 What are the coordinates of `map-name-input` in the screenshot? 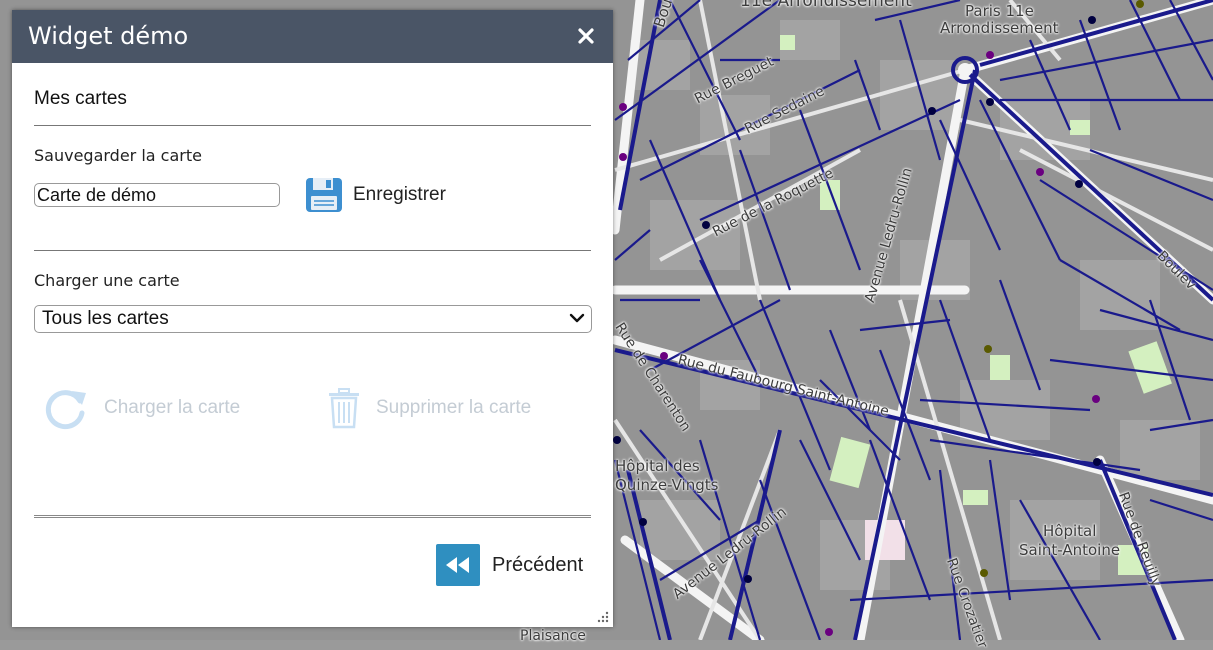 It's located at (157, 195).